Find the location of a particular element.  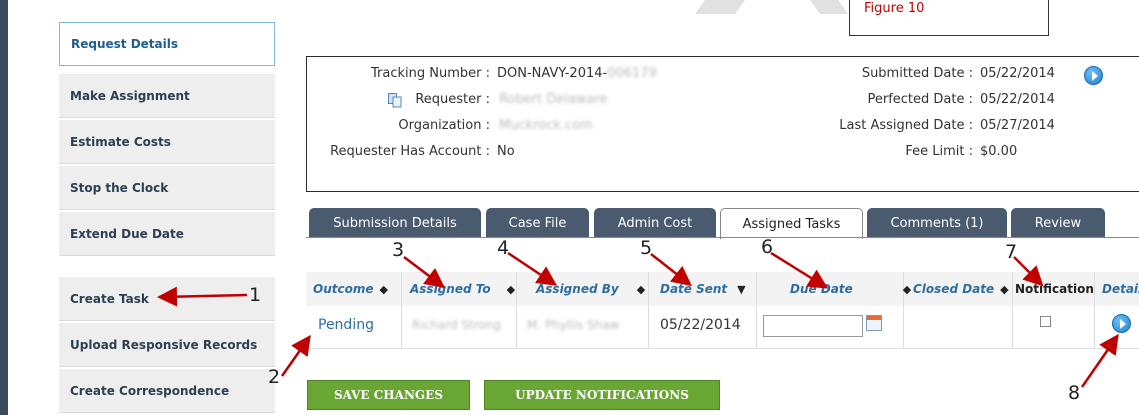

annotation-number-7: 7 is located at coordinates (1011, 252).